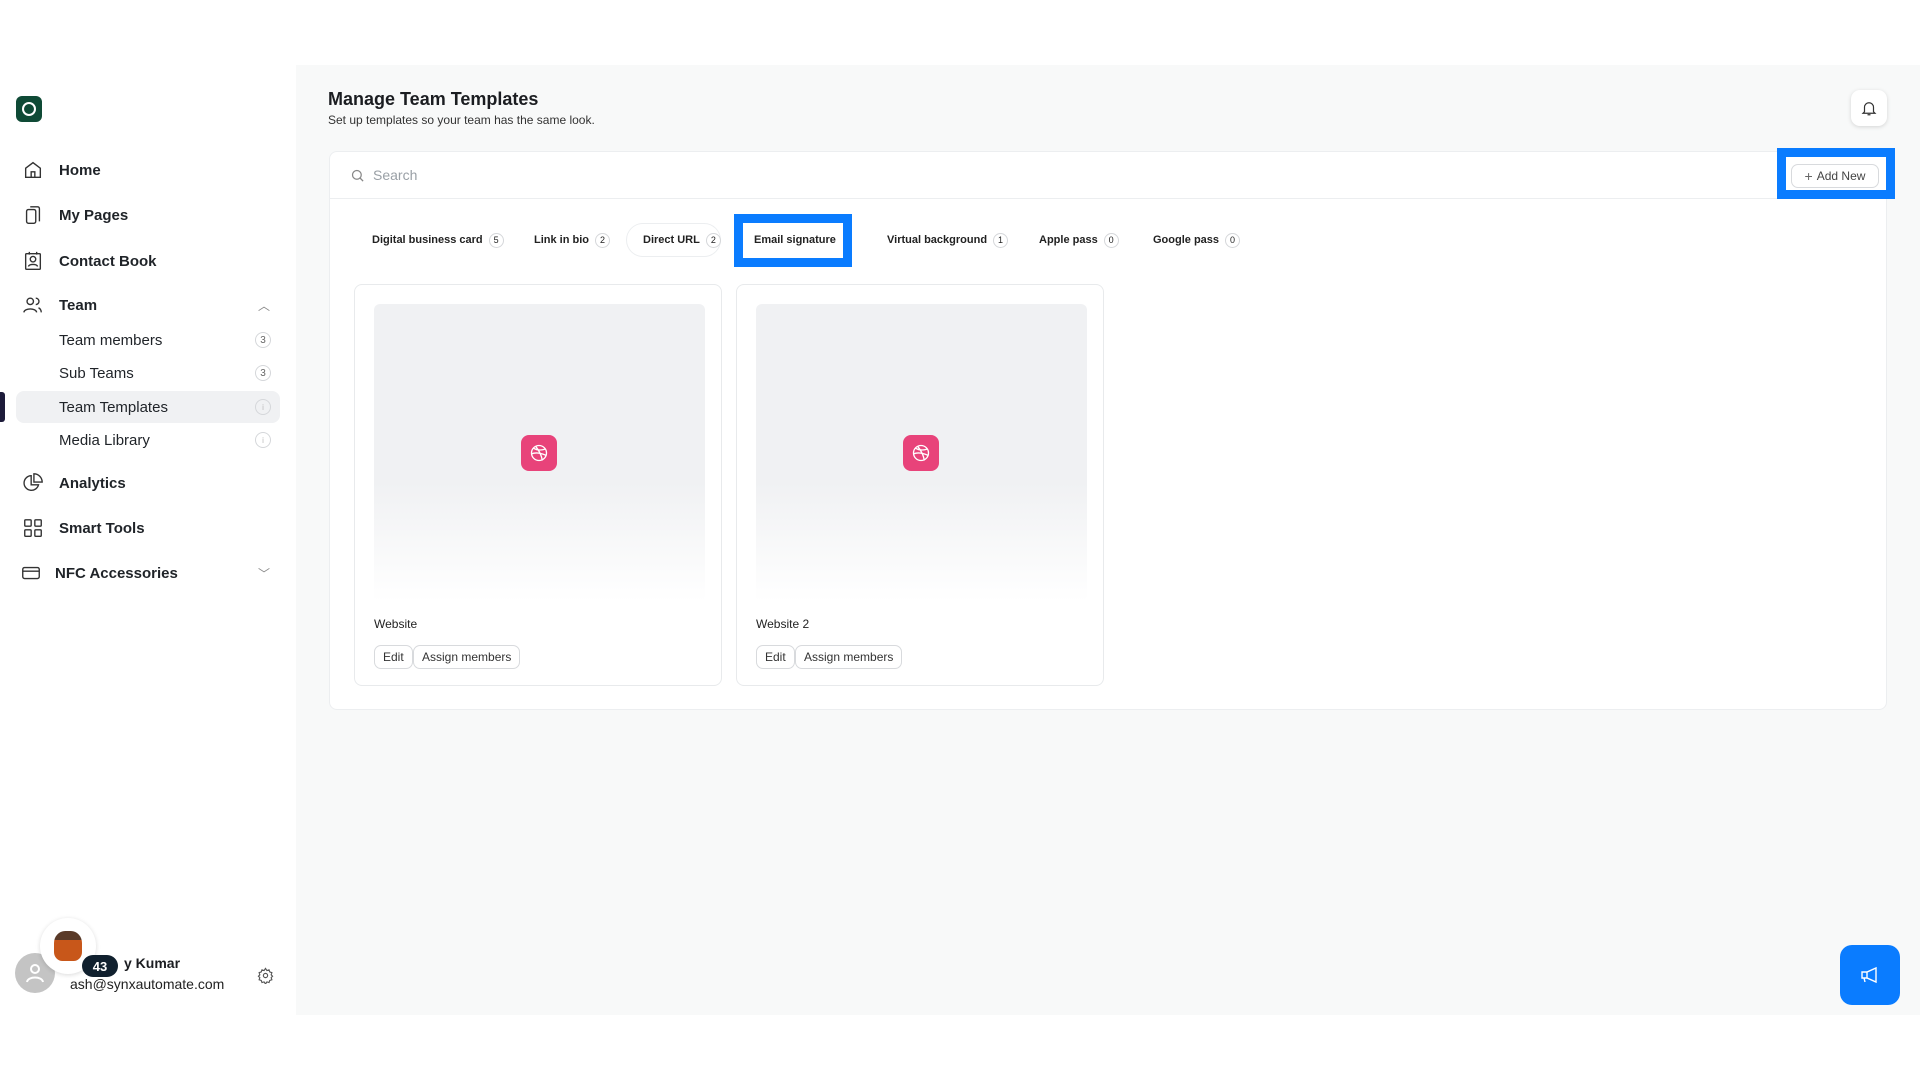  I want to click on template-name: Website, so click(396, 624).